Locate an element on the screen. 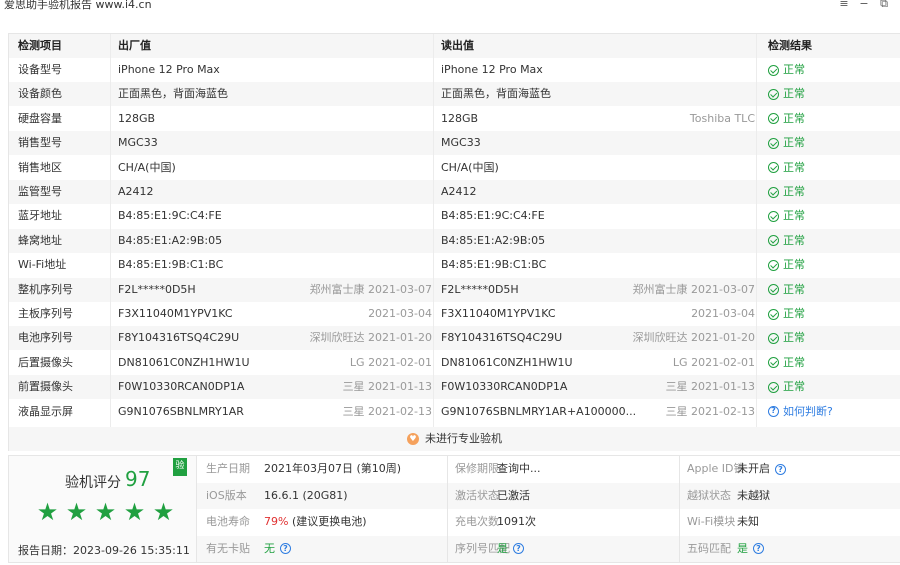 This screenshot has width=900, height=565. title-bar: 爱思助手验机报告 www.i4.cn ≡ − ⧉ is located at coordinates (450, 7).